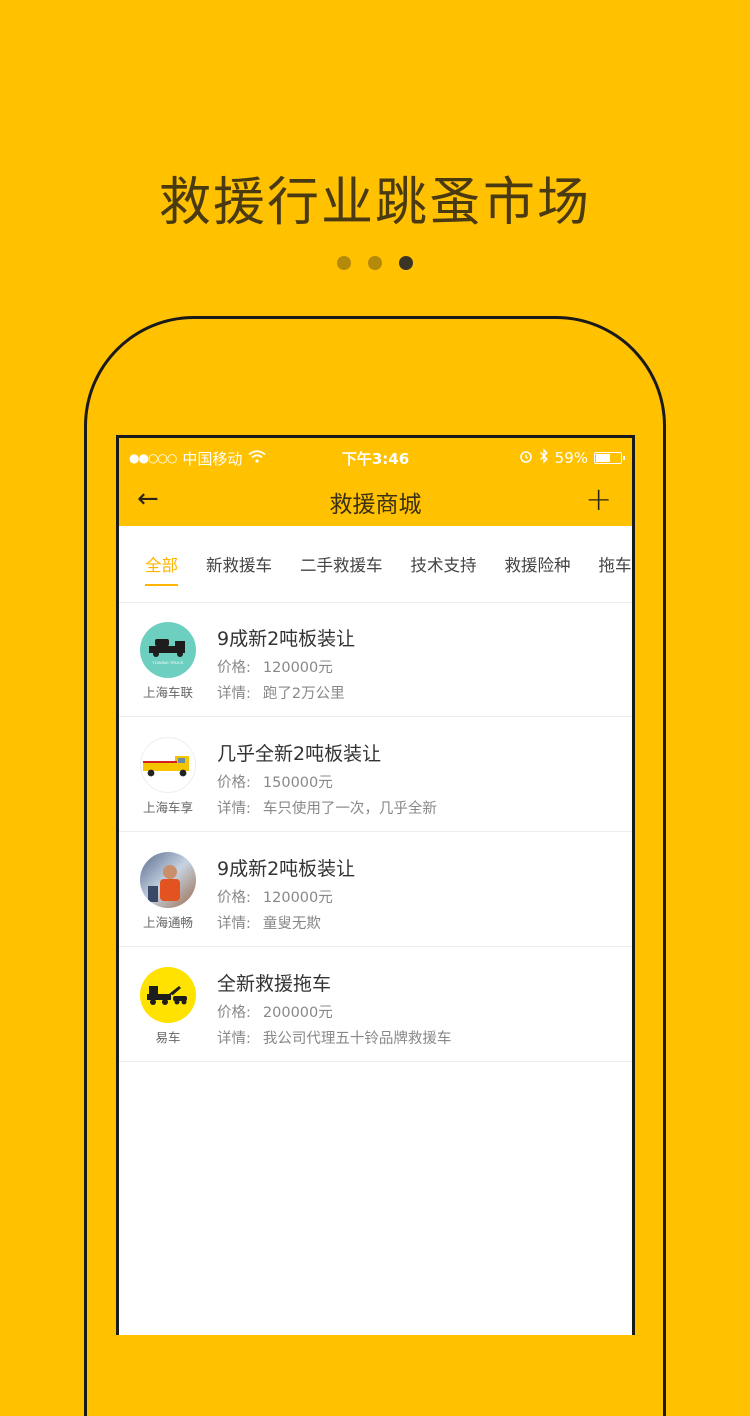 Image resolution: width=750 pixels, height=1416 pixels. What do you see at coordinates (615, 564) in the screenshot?
I see `tab-towing: 拖车` at bounding box center [615, 564].